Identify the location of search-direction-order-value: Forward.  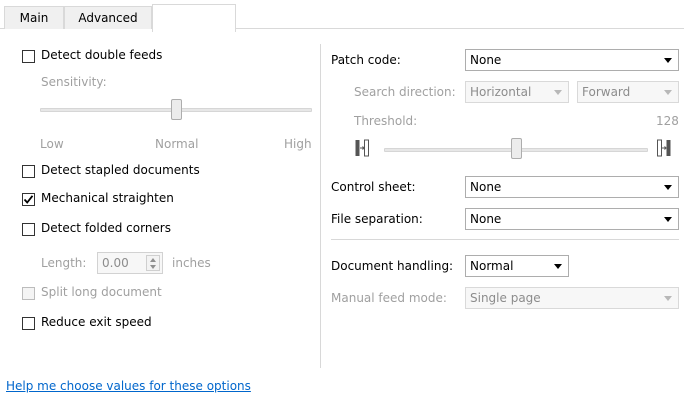
(606, 92).